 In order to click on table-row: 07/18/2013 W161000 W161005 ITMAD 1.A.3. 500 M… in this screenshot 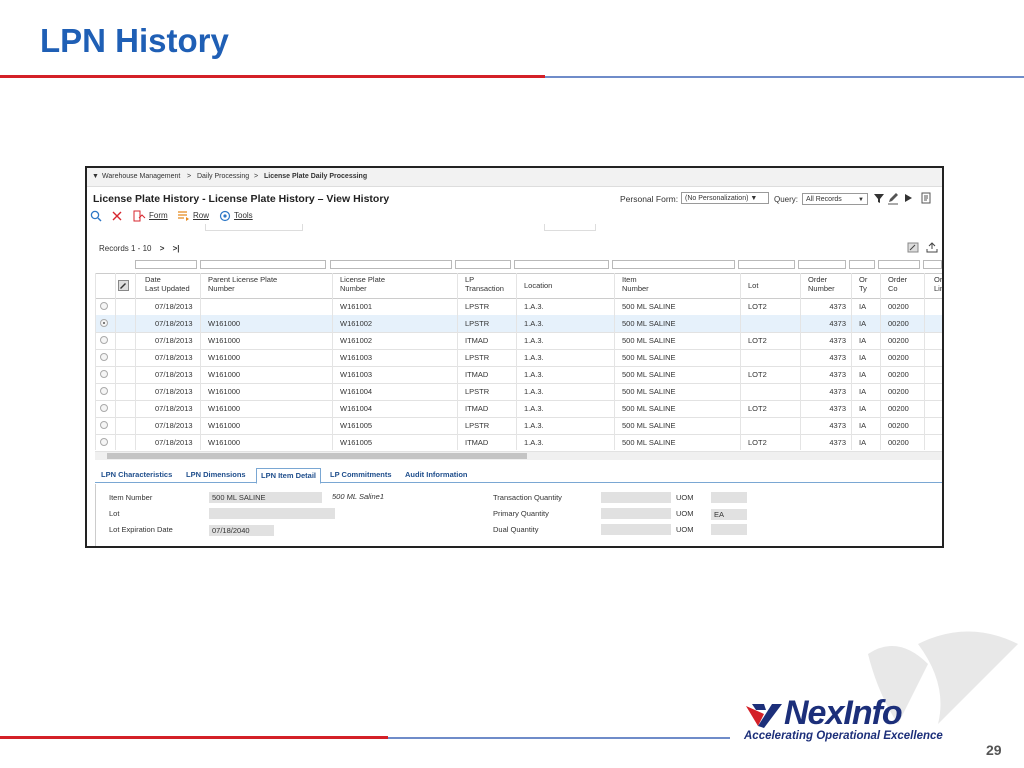, I will do `click(518, 443)`.